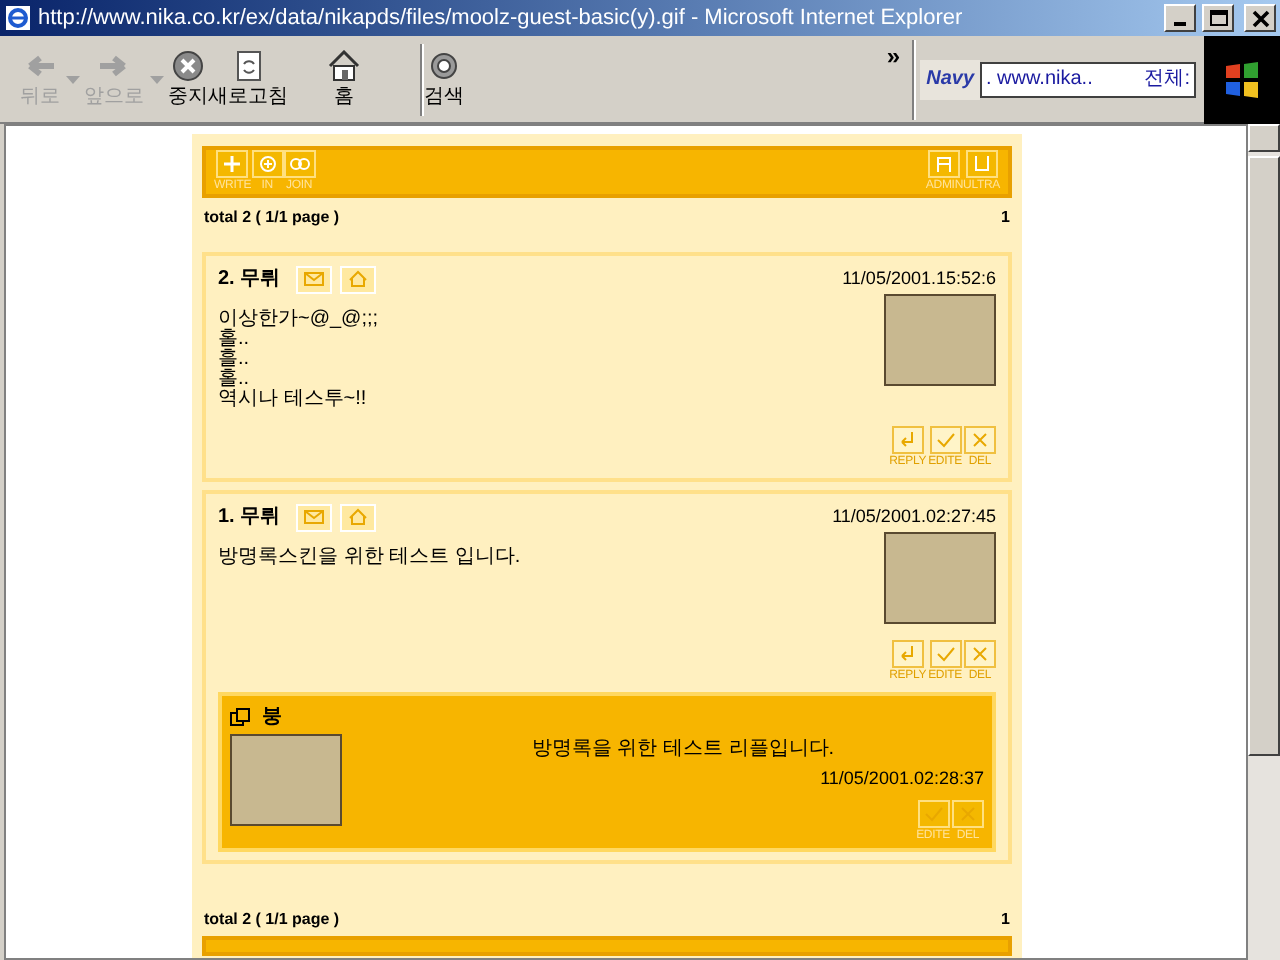  Describe the element at coordinates (501, 18) in the screenshot. I see `window-title: http://www.nika.co.kr/ex/data/nikapds/files/moolz-guest-basic(y).gif - Microsoft Internet Explorer` at that location.